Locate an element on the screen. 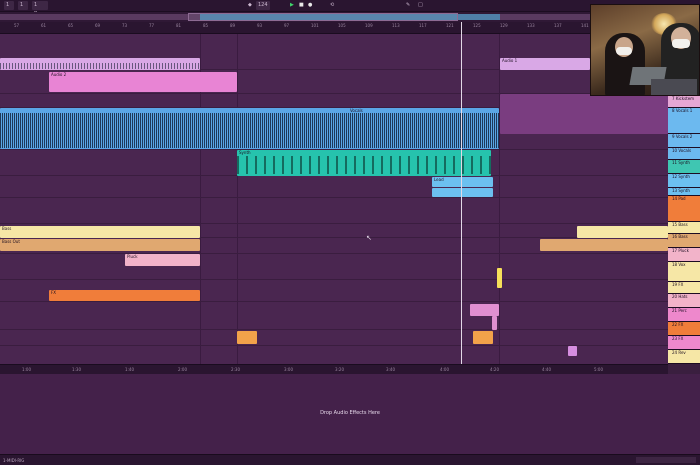 The width and height of the screenshot is (700, 465). midi-clip-lead is located at coordinates (462, 192).